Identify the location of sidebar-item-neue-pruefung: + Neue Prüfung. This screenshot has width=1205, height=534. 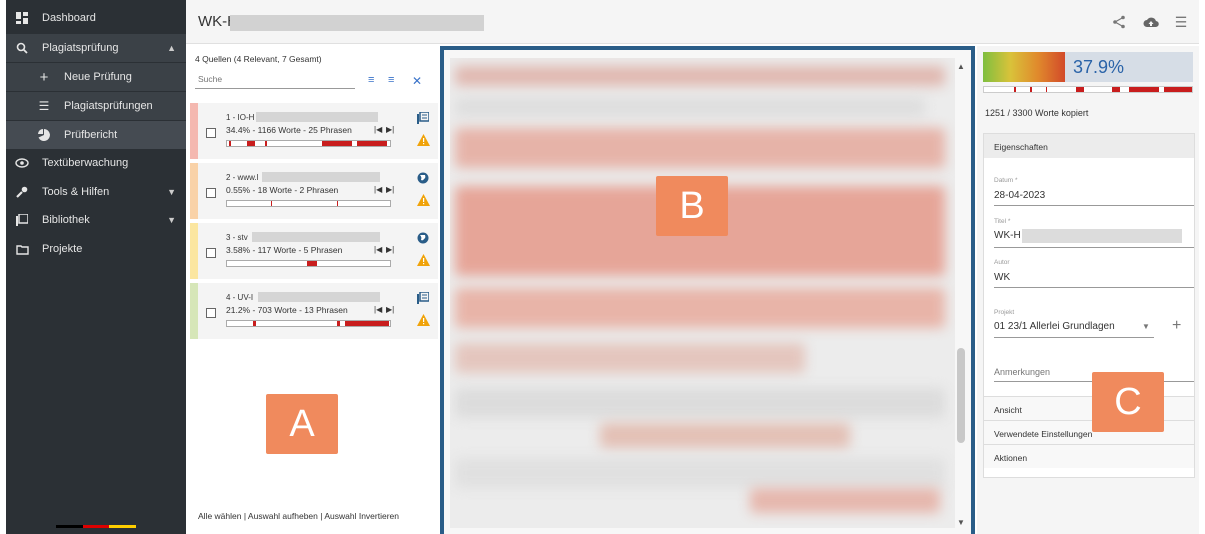
(96, 77).